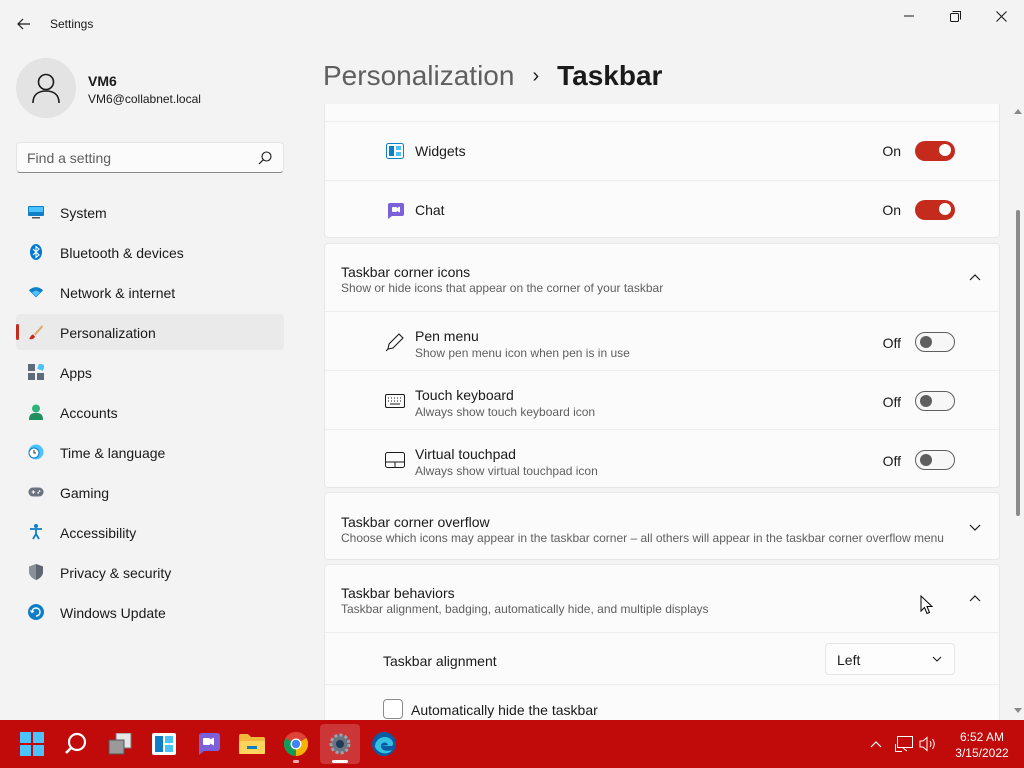  I want to click on scroll-down-arrow-icon, so click(1018, 711).